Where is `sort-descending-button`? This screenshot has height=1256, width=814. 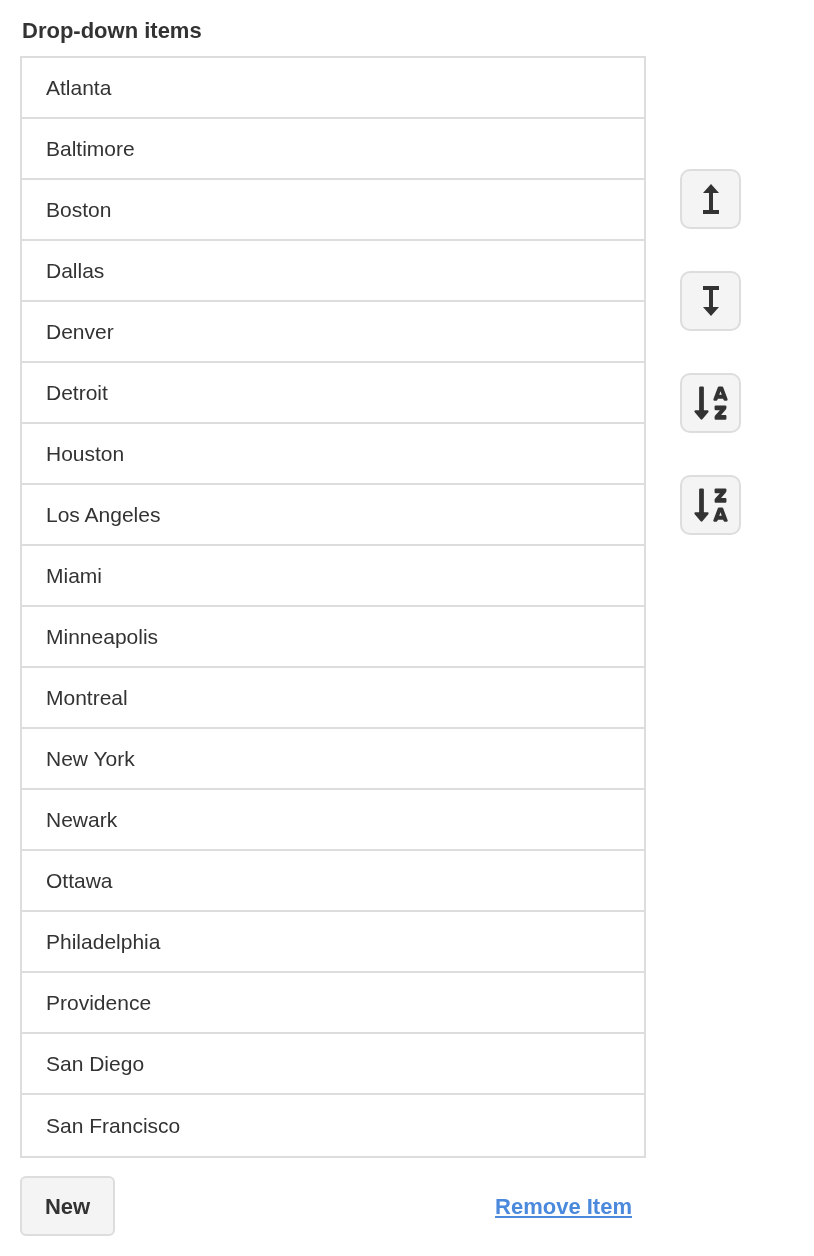
sort-descending-button is located at coordinates (710, 505).